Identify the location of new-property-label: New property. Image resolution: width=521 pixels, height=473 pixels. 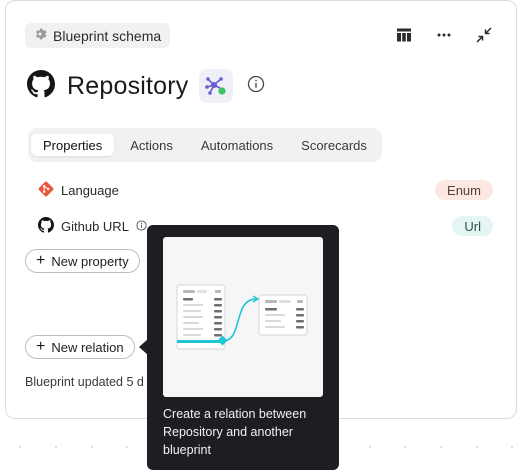
(90, 261).